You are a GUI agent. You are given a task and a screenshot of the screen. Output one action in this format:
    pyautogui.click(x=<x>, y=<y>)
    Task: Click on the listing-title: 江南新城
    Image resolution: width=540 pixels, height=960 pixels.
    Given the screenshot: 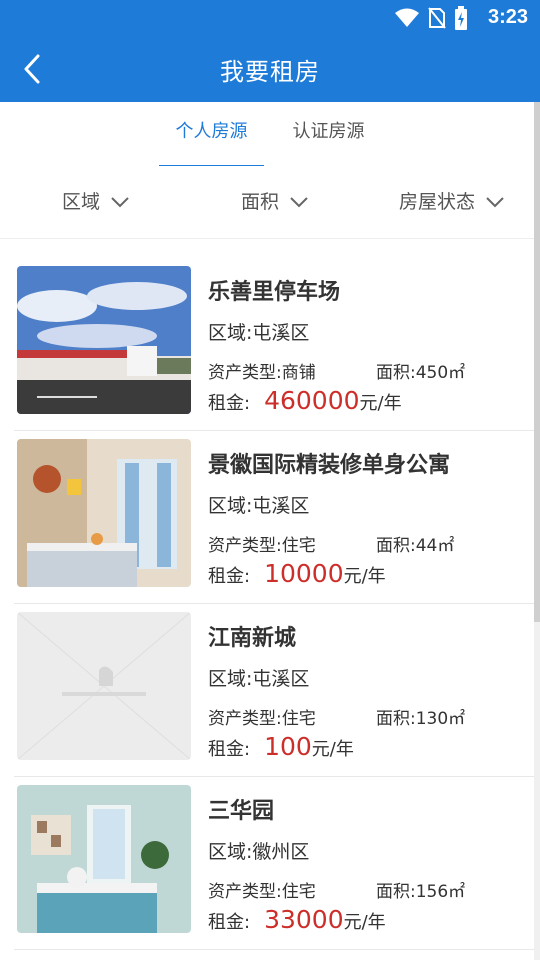 What is the action you would take?
    pyautogui.click(x=252, y=638)
    